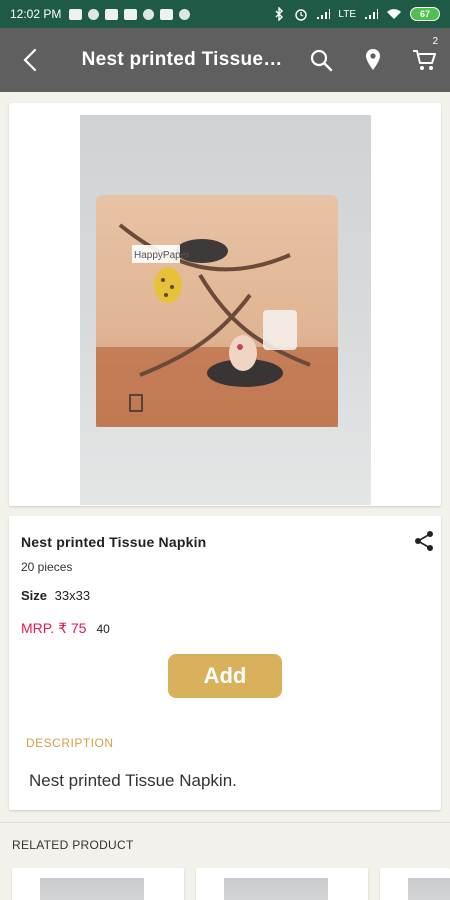 This screenshot has width=450, height=900. I want to click on napkin-package-illustration: HappyPaper, so click(217, 311).